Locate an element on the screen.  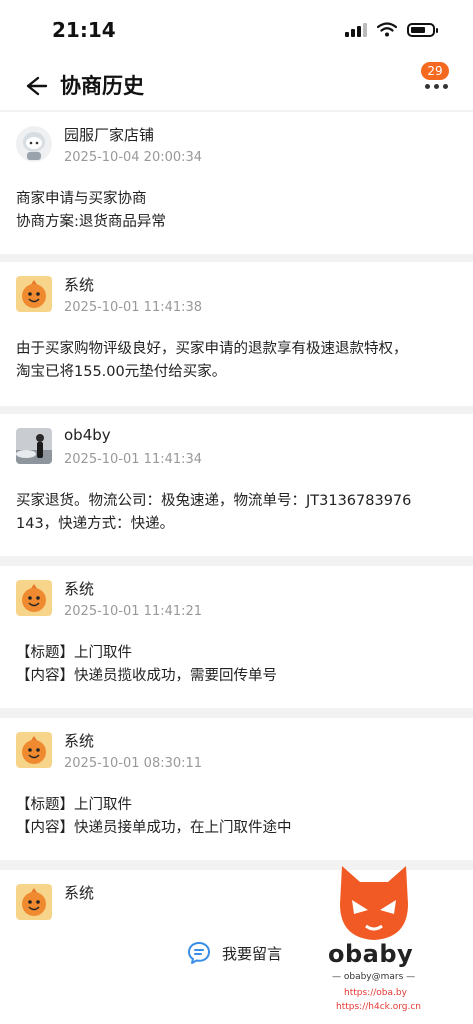
watermark-url: https://h4ck.org.cn is located at coordinates (378, 1007).